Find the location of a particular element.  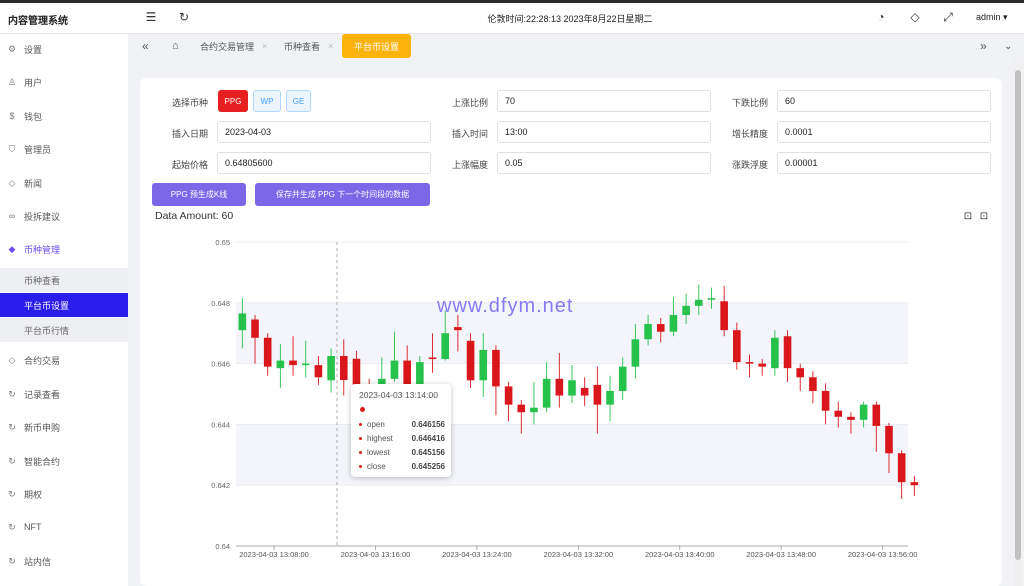

tab-label: 平台币设置 is located at coordinates (377, 46).